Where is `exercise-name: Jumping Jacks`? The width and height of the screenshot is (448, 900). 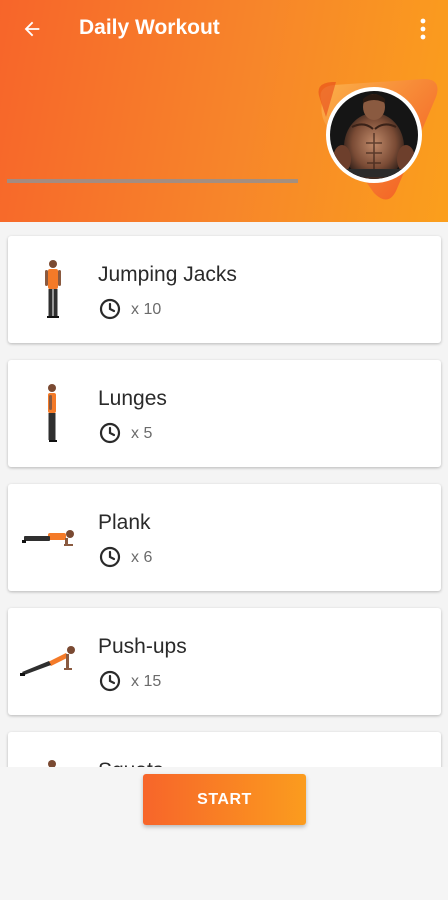 exercise-name: Jumping Jacks is located at coordinates (167, 274).